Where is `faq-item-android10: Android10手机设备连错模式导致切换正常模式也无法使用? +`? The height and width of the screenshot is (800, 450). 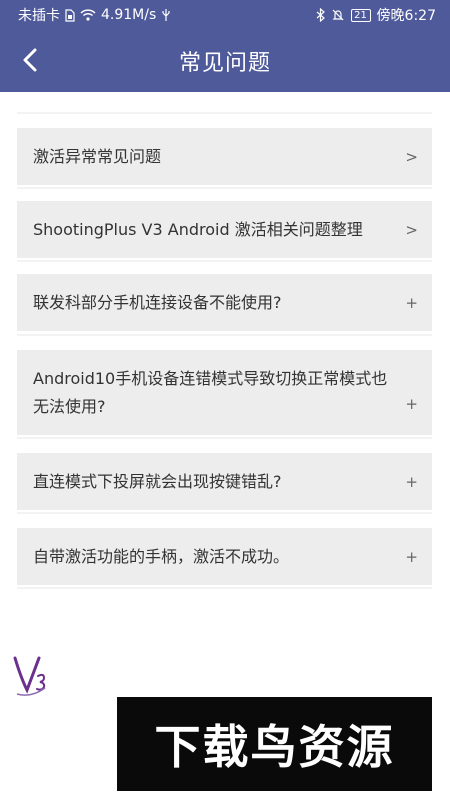 faq-item-android10: Android10手机设备连错模式导致切换正常模式也无法使用? + is located at coordinates (224, 392).